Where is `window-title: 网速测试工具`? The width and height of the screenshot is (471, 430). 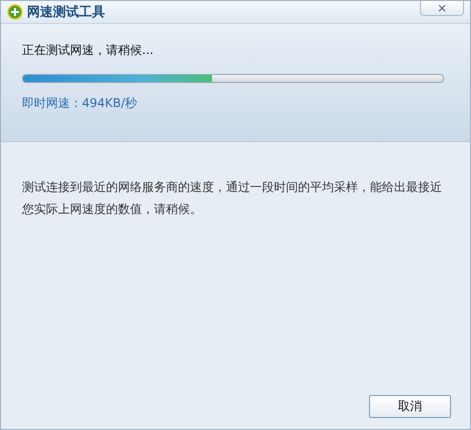 window-title: 网速测试工具 is located at coordinates (66, 12).